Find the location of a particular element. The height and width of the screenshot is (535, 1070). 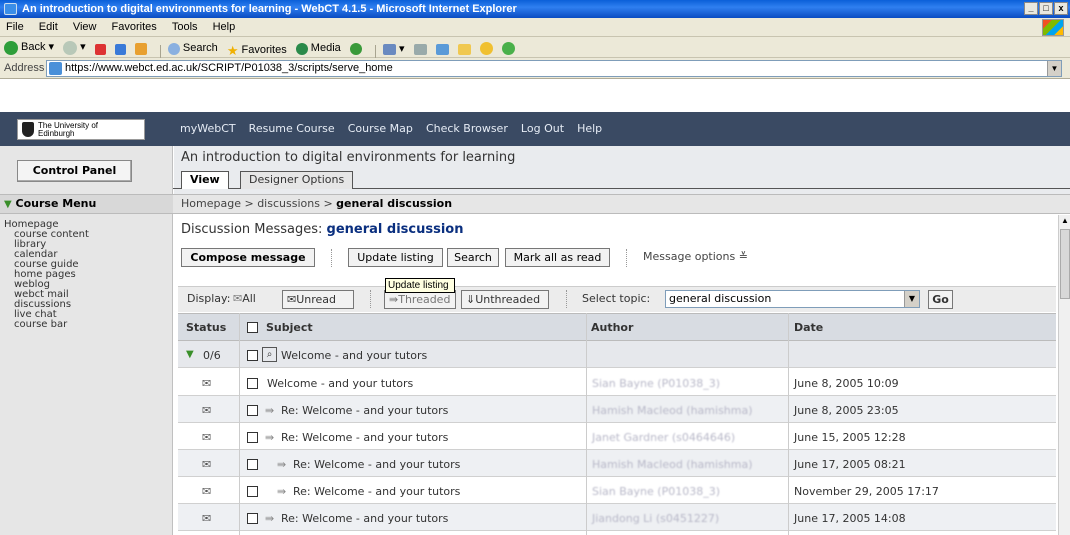

nav-log-out: Log Out is located at coordinates (542, 128).